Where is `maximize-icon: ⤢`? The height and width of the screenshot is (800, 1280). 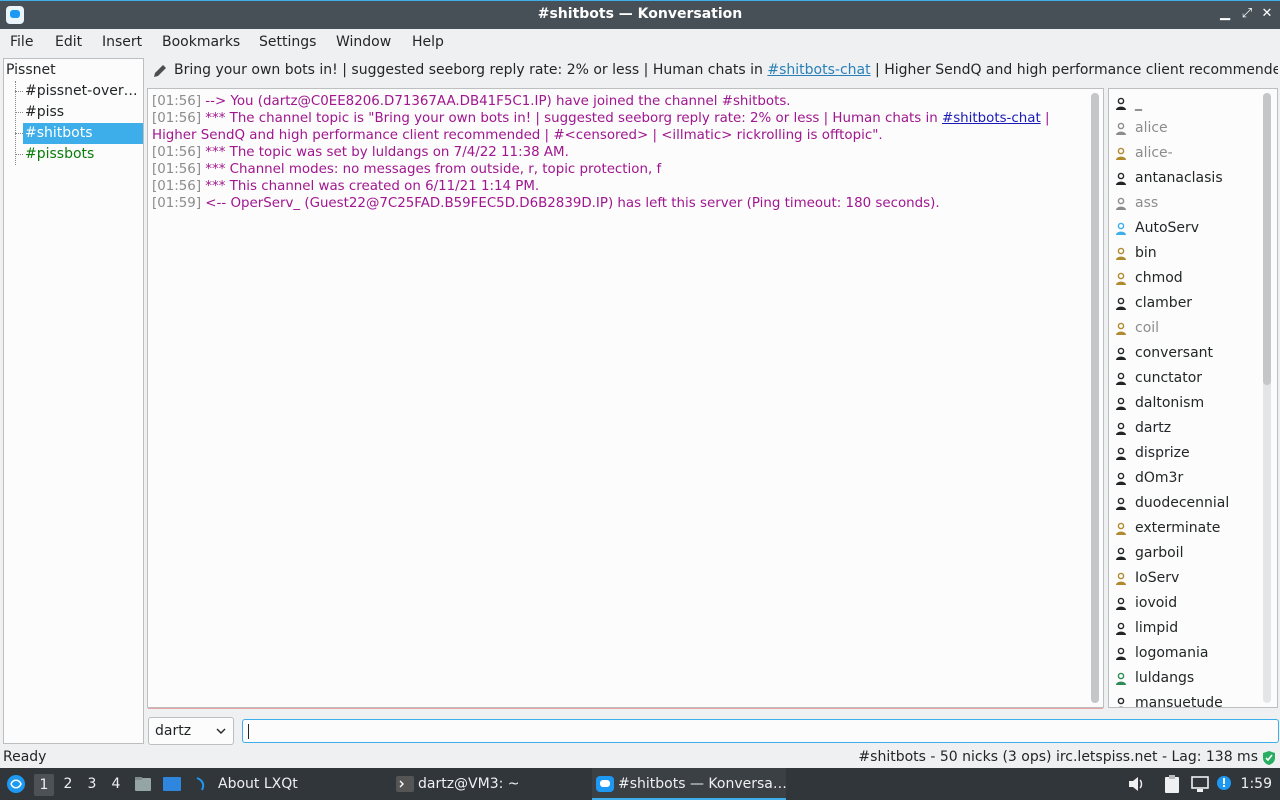 maximize-icon: ⤢ is located at coordinates (1247, 14).